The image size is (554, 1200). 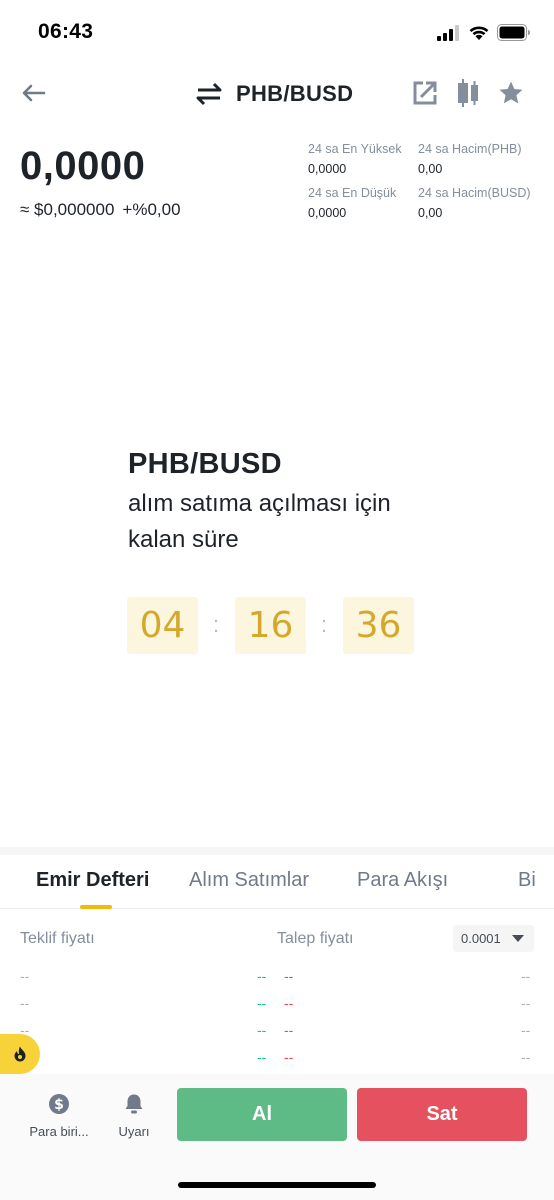 I want to click on dollar-coin-icon: $, so click(x=59, y=1104).